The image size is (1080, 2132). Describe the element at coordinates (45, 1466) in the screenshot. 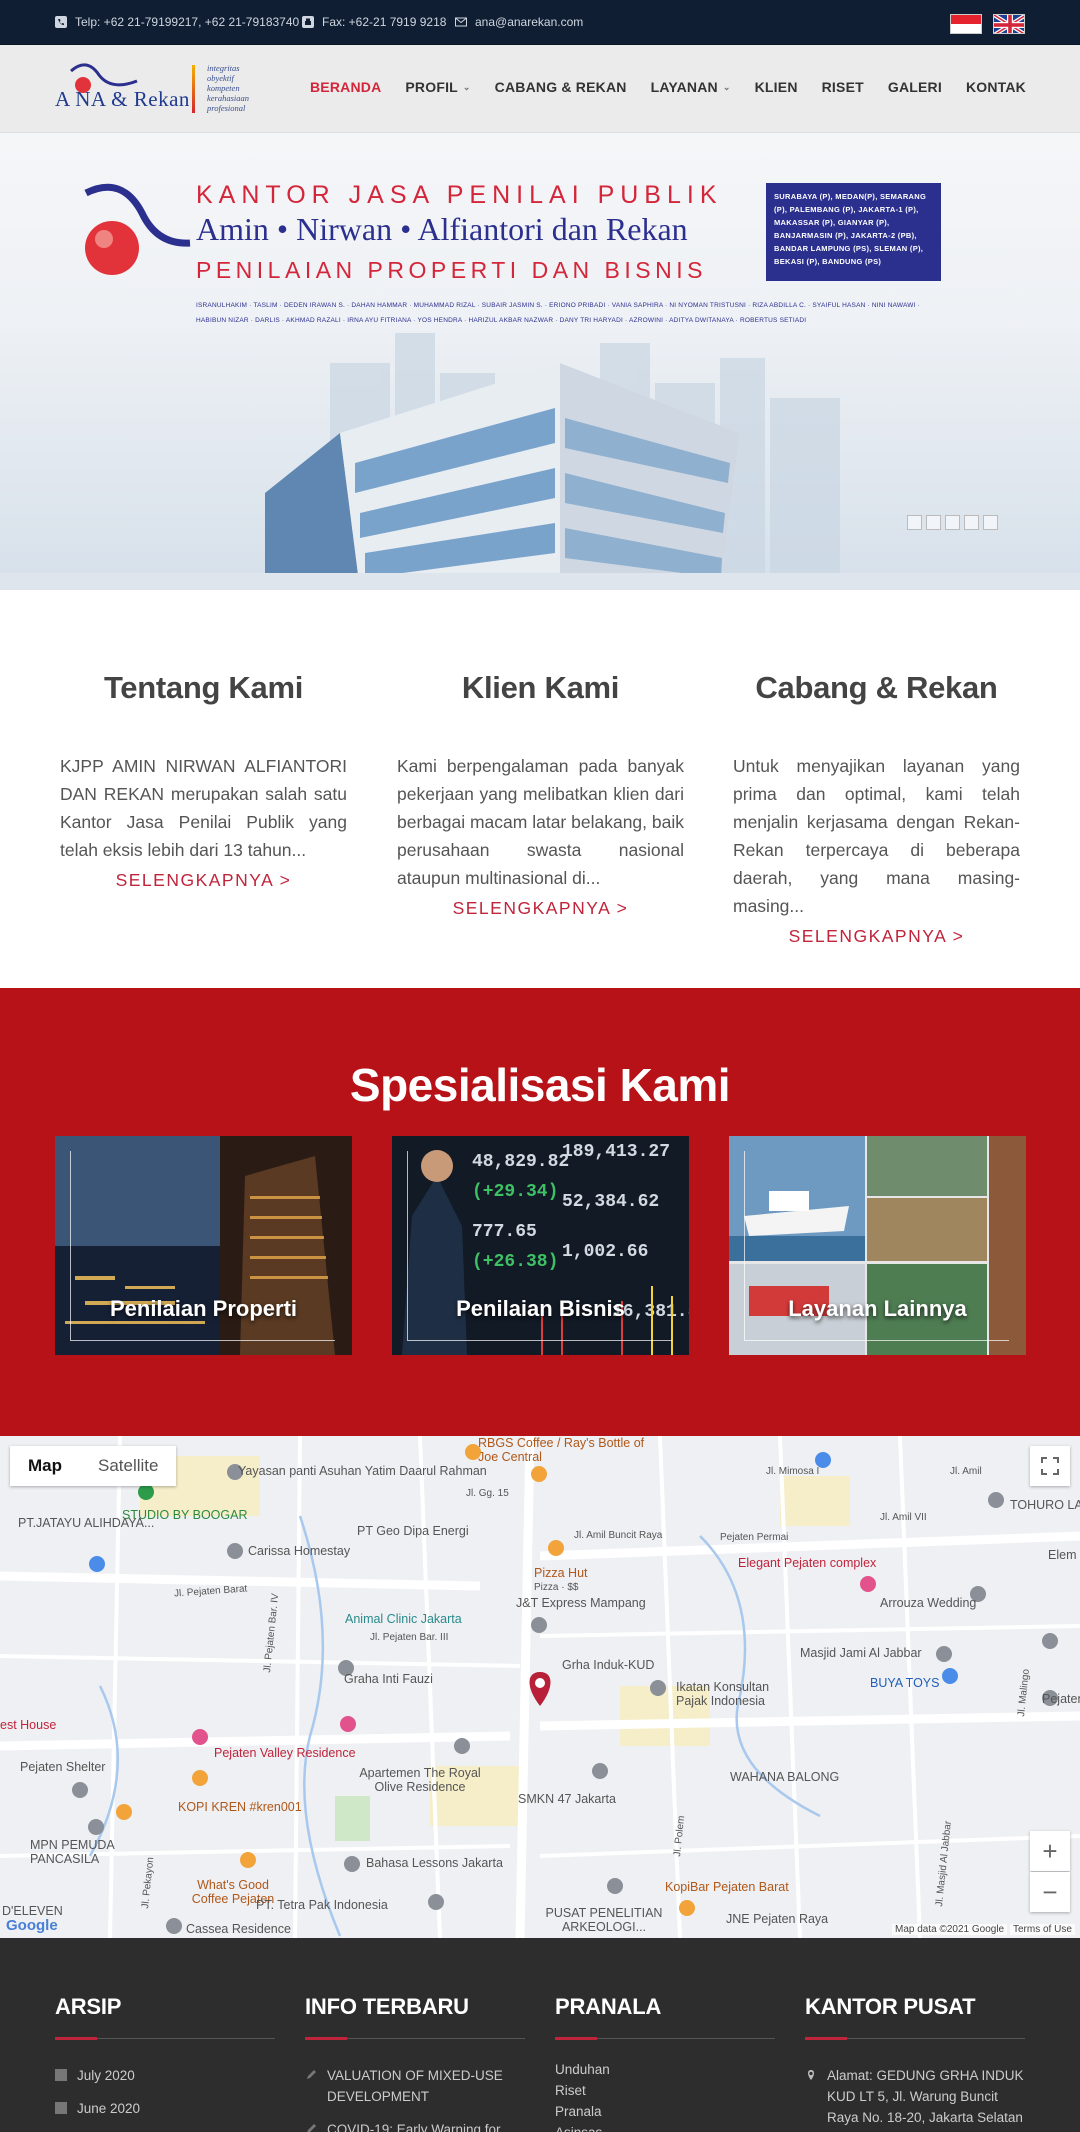

I see `map-tab-map: Map` at that location.